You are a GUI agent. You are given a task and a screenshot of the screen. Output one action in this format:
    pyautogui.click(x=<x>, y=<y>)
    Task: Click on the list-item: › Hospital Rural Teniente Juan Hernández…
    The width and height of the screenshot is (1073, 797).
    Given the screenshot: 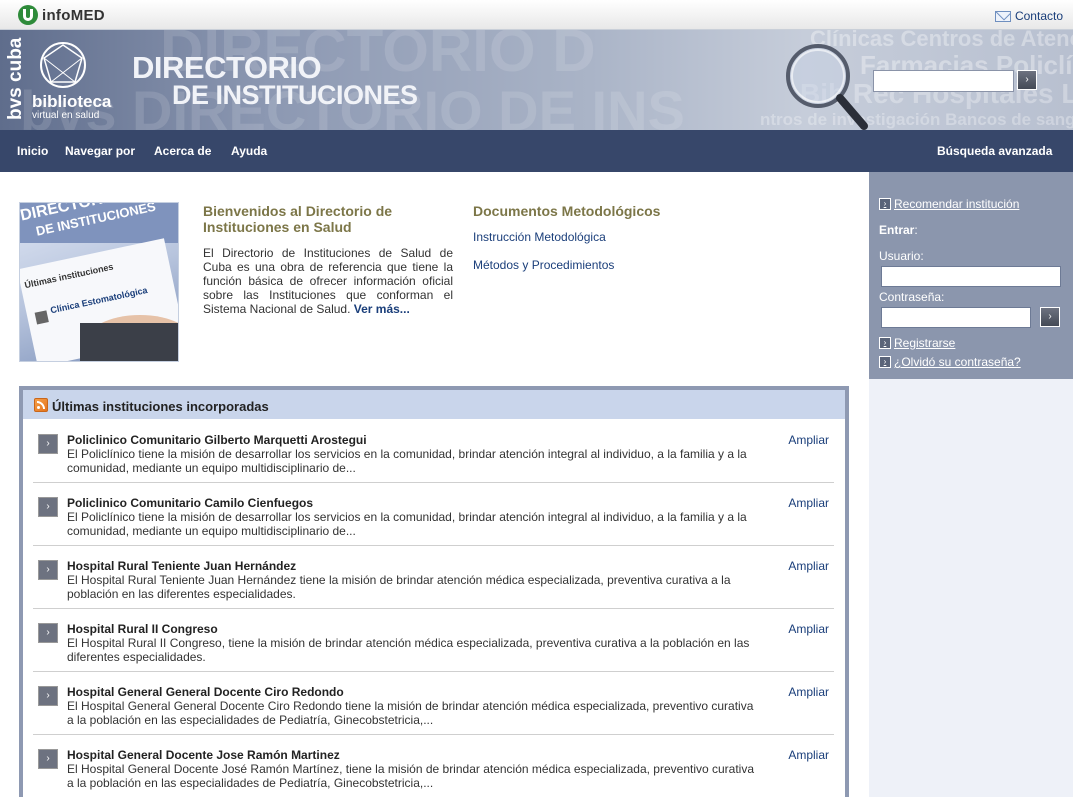 What is the action you would take?
    pyautogui.click(x=433, y=577)
    